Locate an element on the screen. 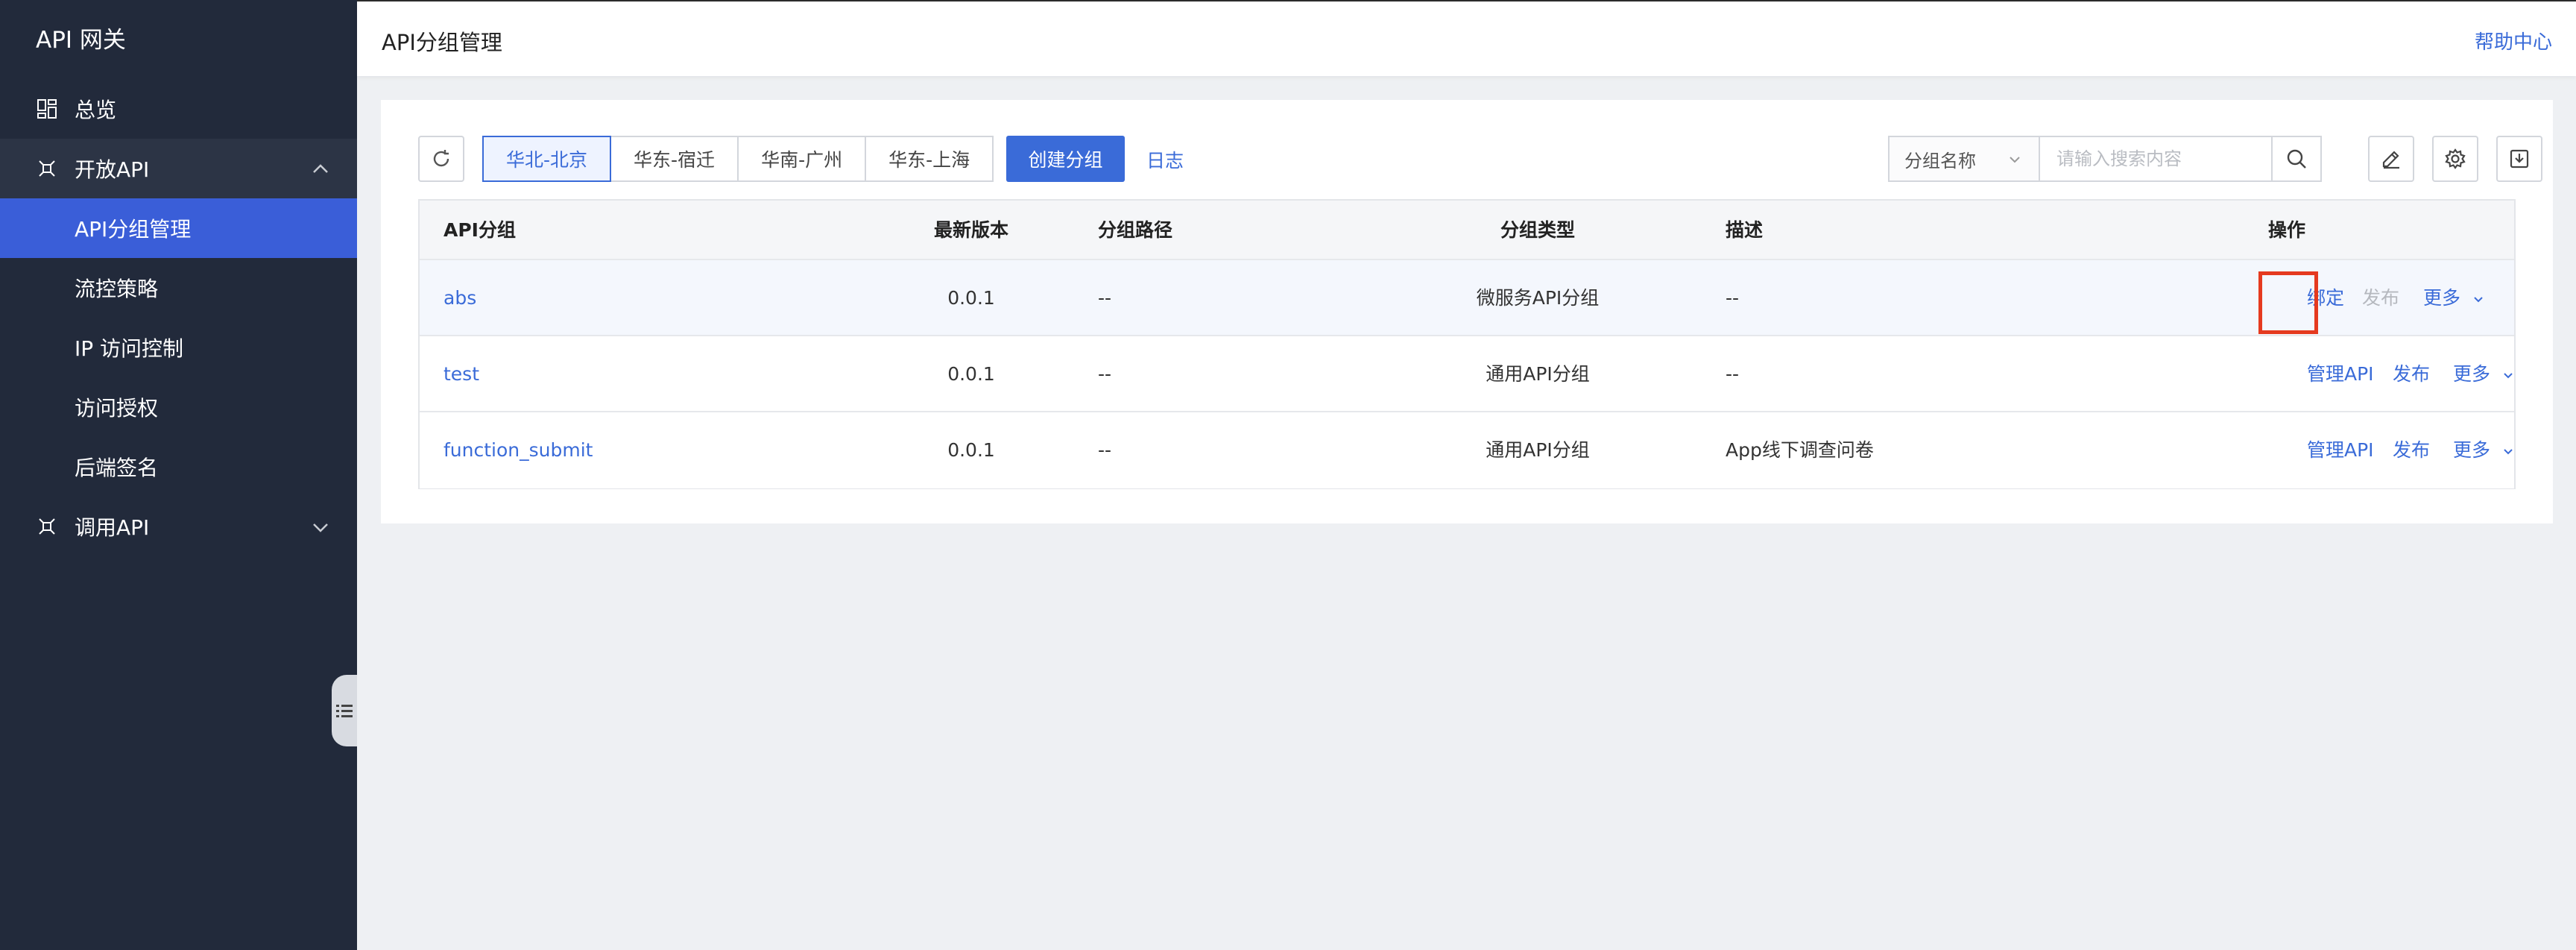  sidebar-group-call-api: 调用API is located at coordinates (179, 526).